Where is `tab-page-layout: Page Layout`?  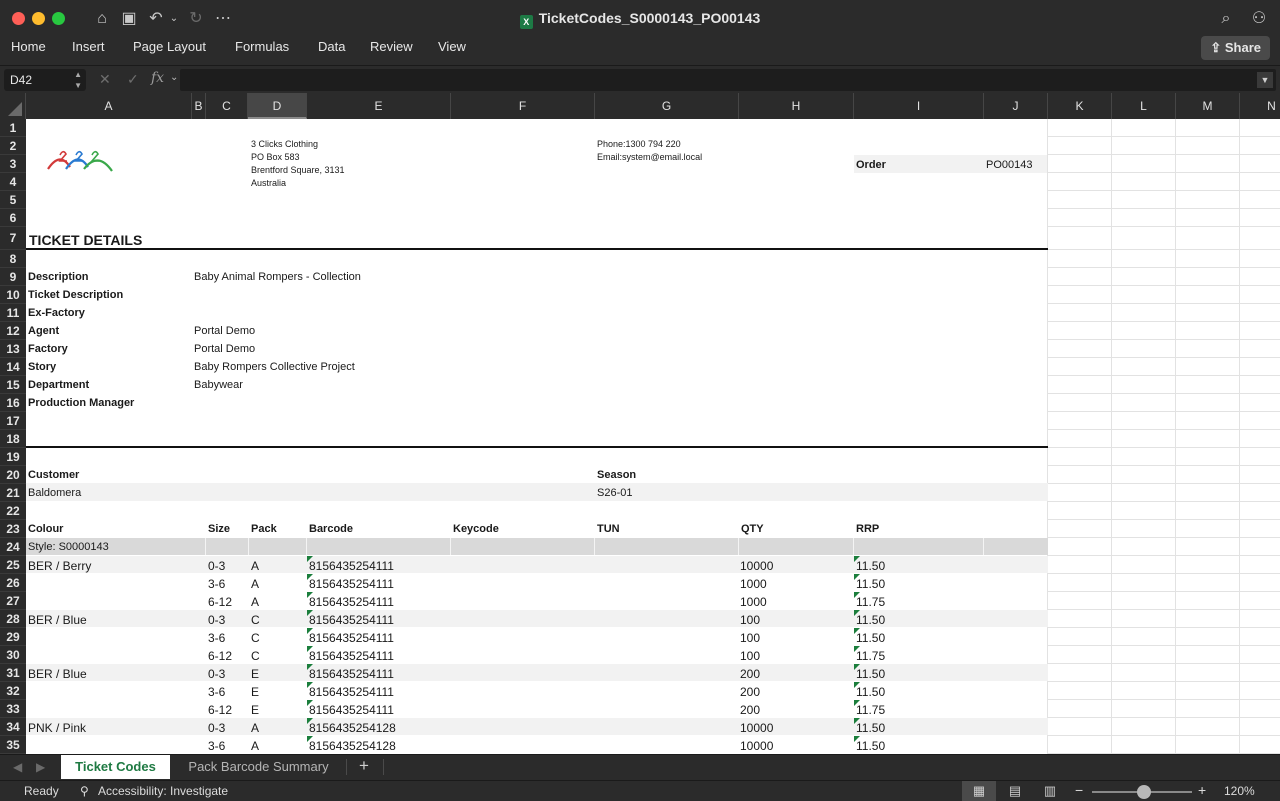
tab-page-layout: Page Layout is located at coordinates (169, 46).